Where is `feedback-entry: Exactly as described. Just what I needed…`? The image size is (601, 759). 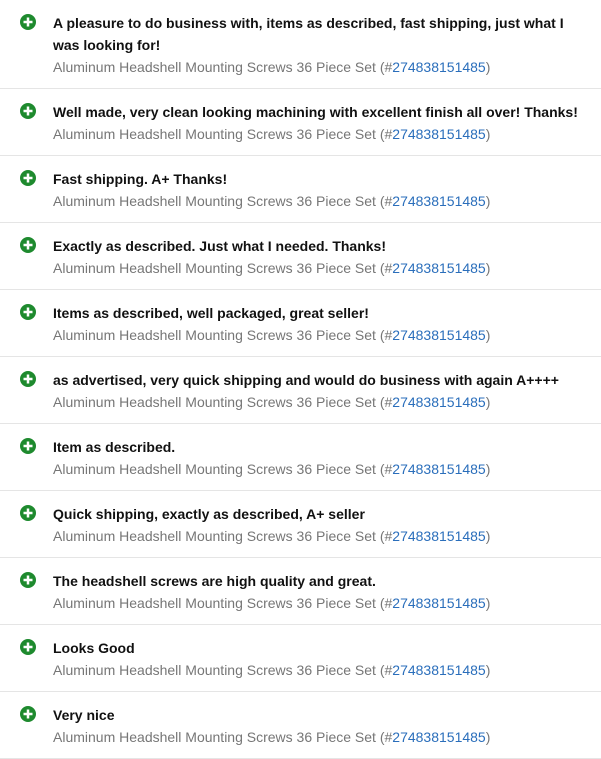
feedback-entry: Exactly as described. Just what I needed… is located at coordinates (300, 256).